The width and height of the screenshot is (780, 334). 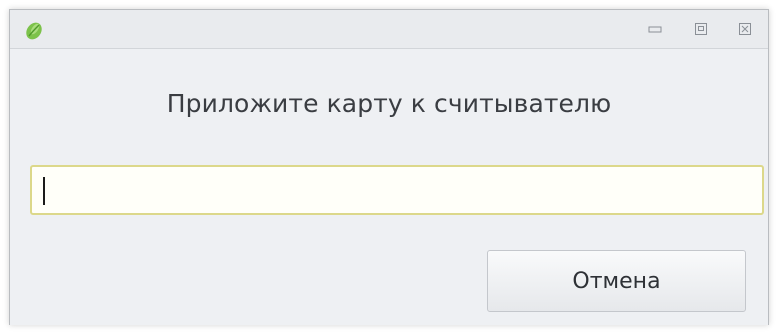 I want to click on text-caret, so click(x=44, y=191).